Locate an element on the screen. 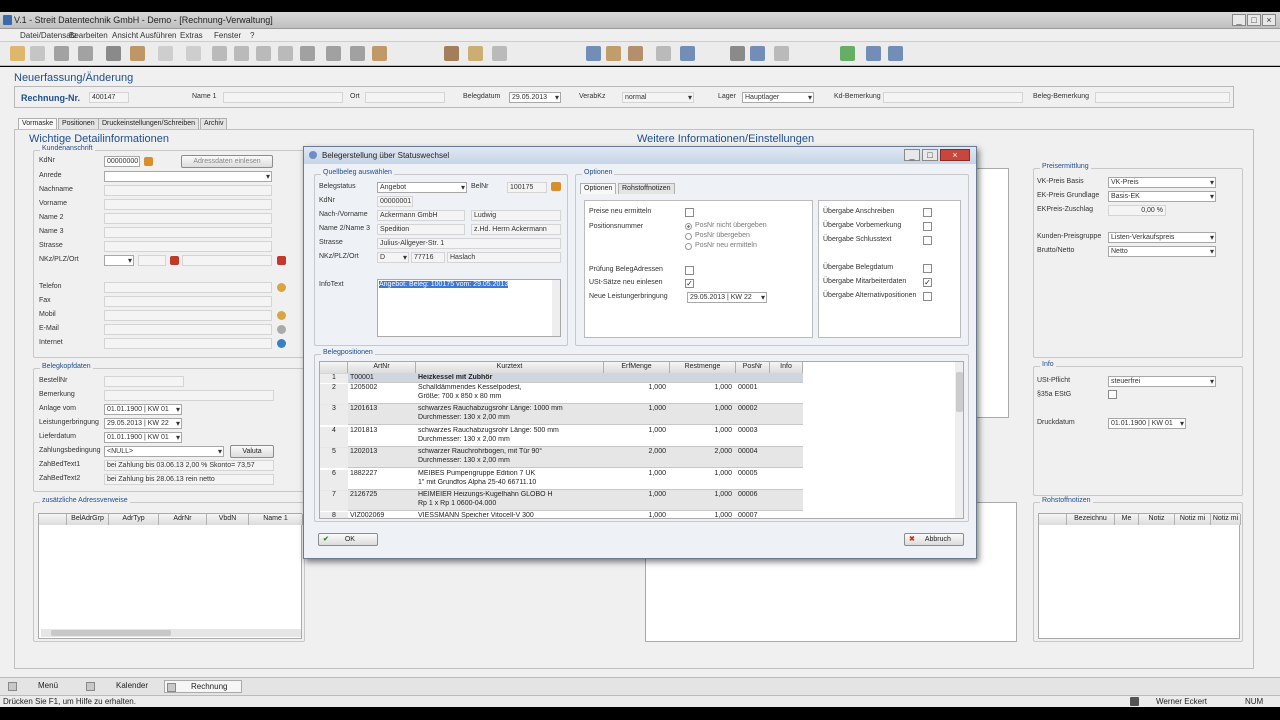  nkz-field is located at coordinates (119, 260).